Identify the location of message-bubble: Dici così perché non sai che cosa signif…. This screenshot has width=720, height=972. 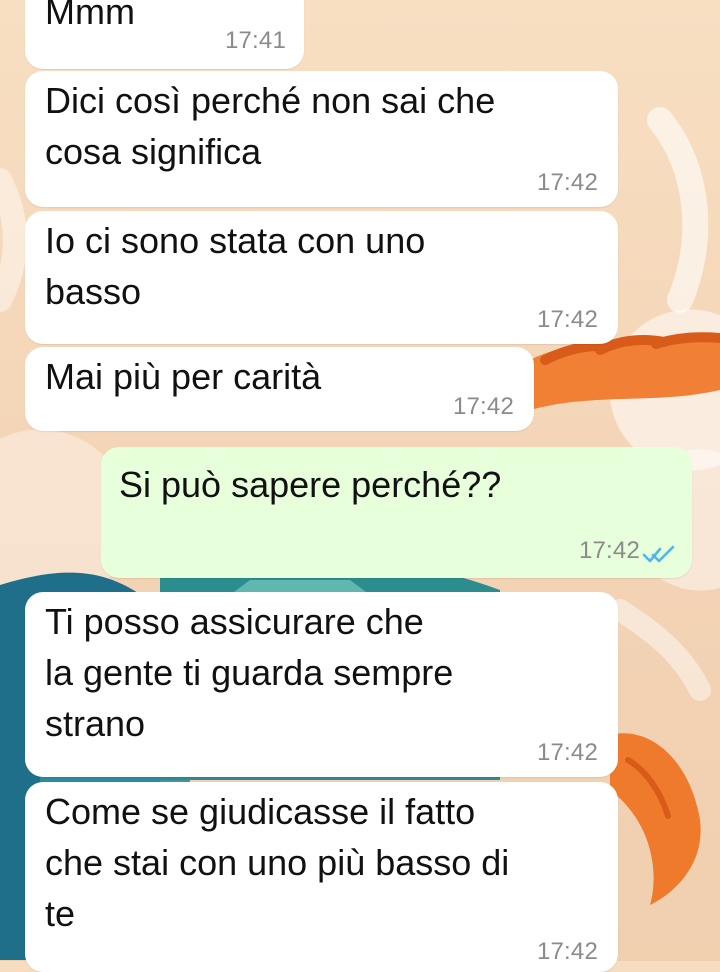
(321, 139).